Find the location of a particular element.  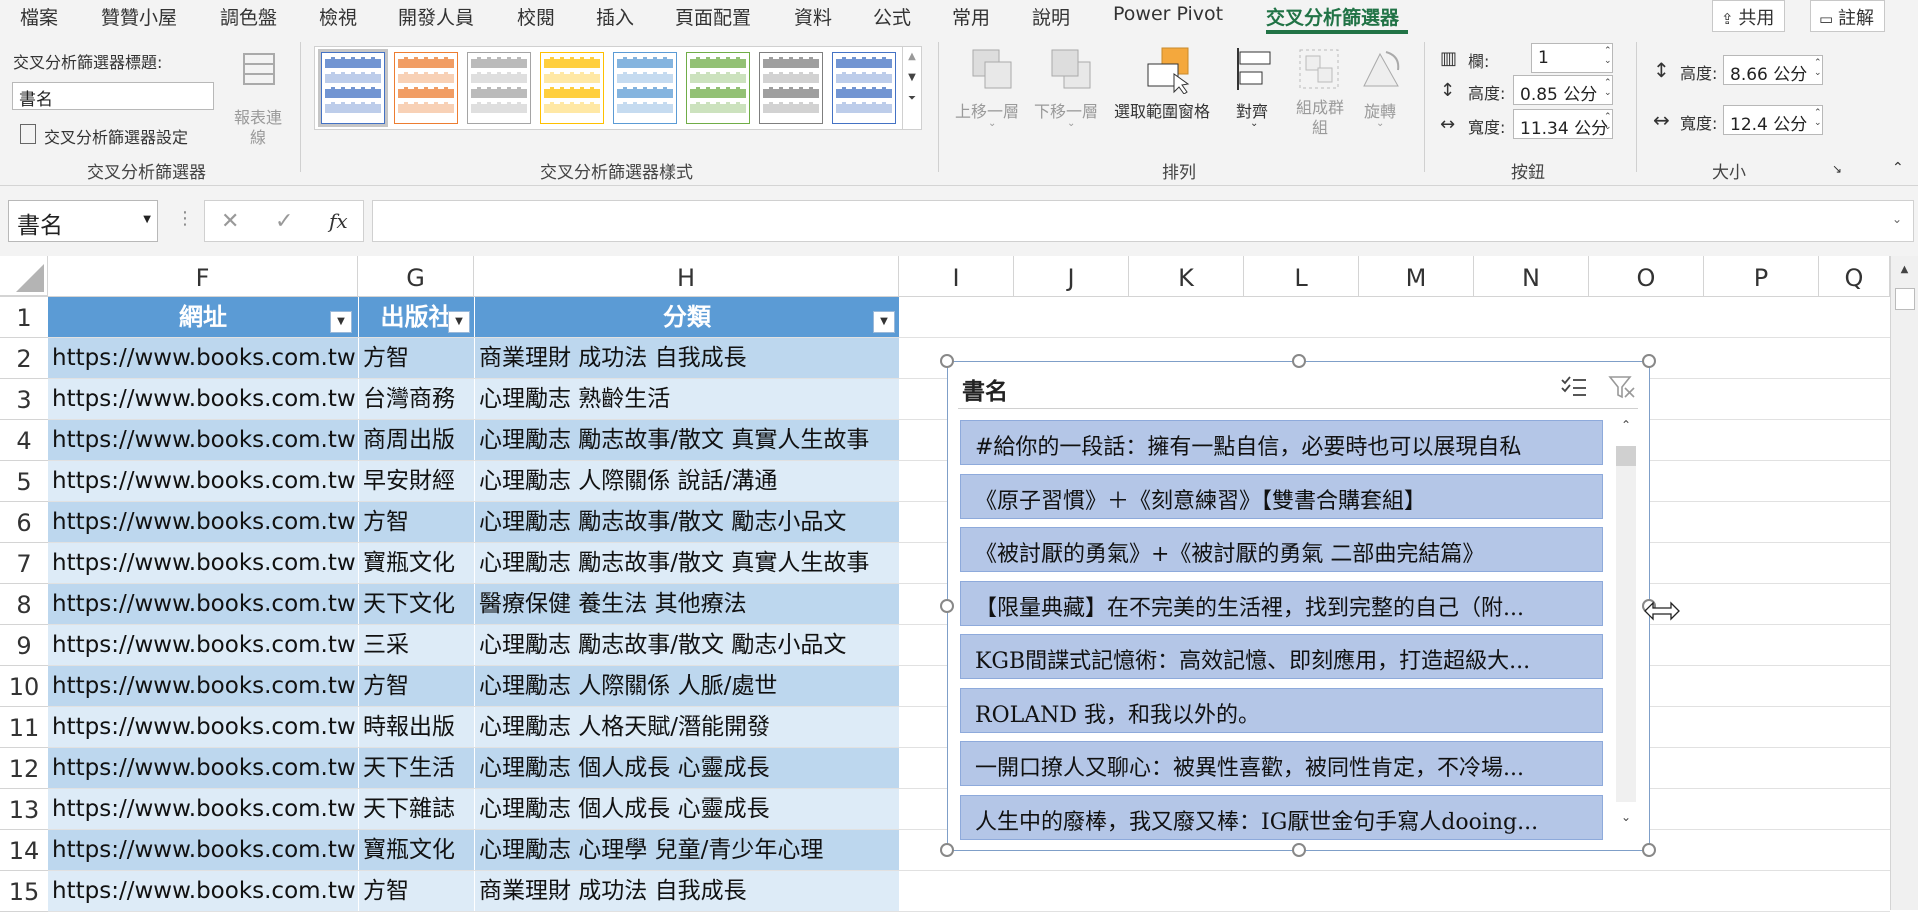

row-header: 5 is located at coordinates (24, 481).